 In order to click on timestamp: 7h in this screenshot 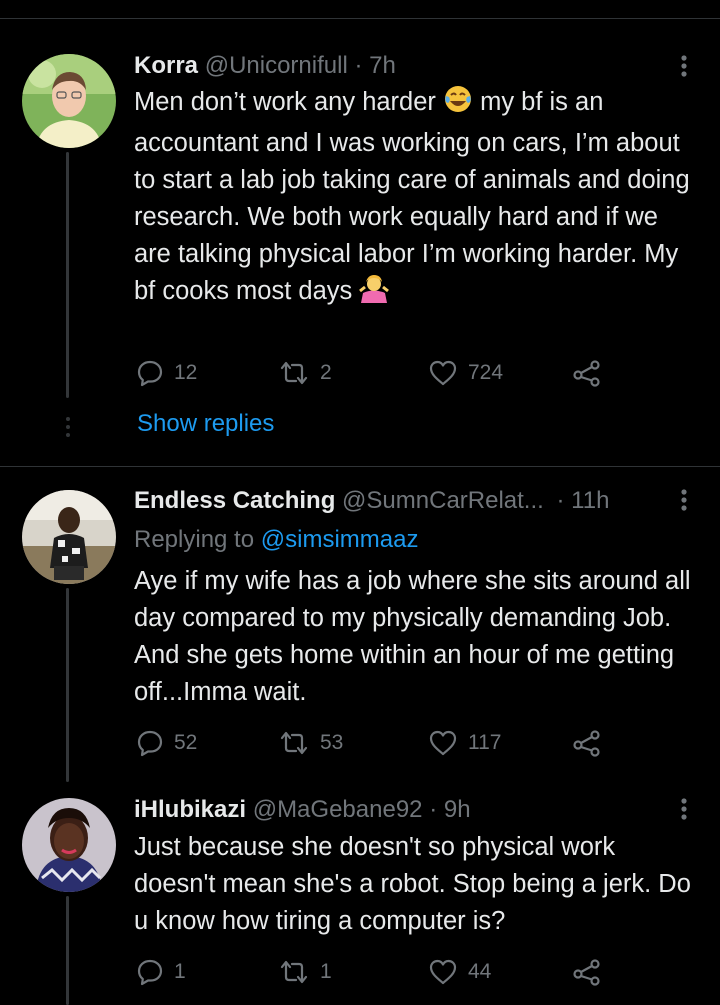, I will do `click(382, 65)`.